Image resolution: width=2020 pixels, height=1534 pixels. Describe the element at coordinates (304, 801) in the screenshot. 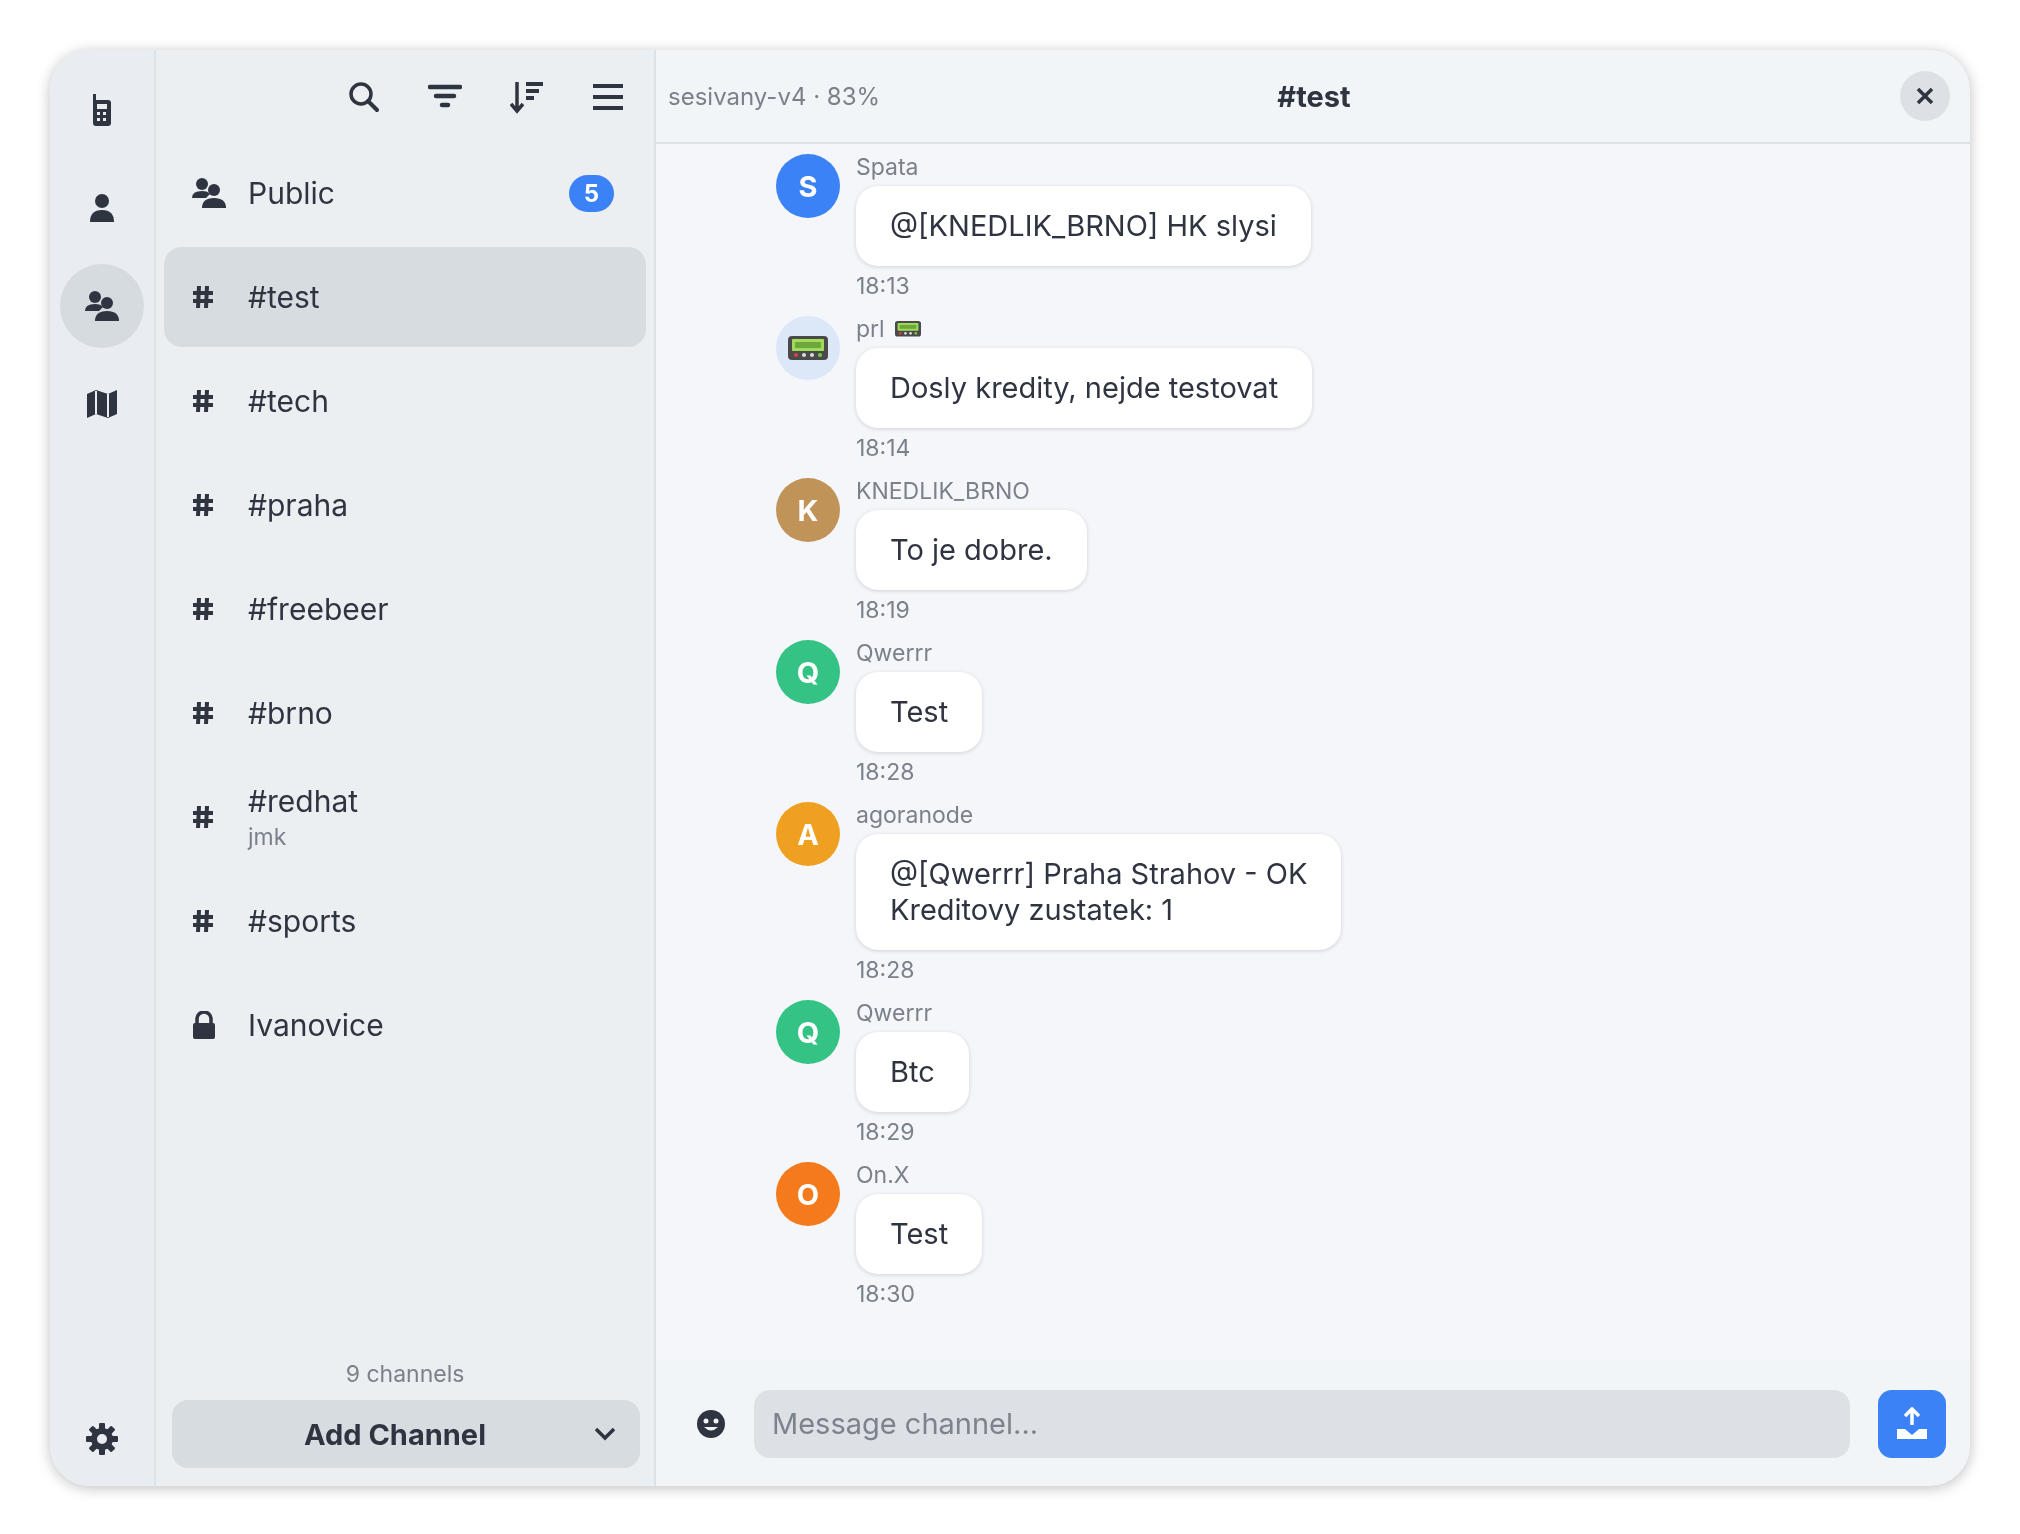

I see `channel-name: #redhat` at that location.